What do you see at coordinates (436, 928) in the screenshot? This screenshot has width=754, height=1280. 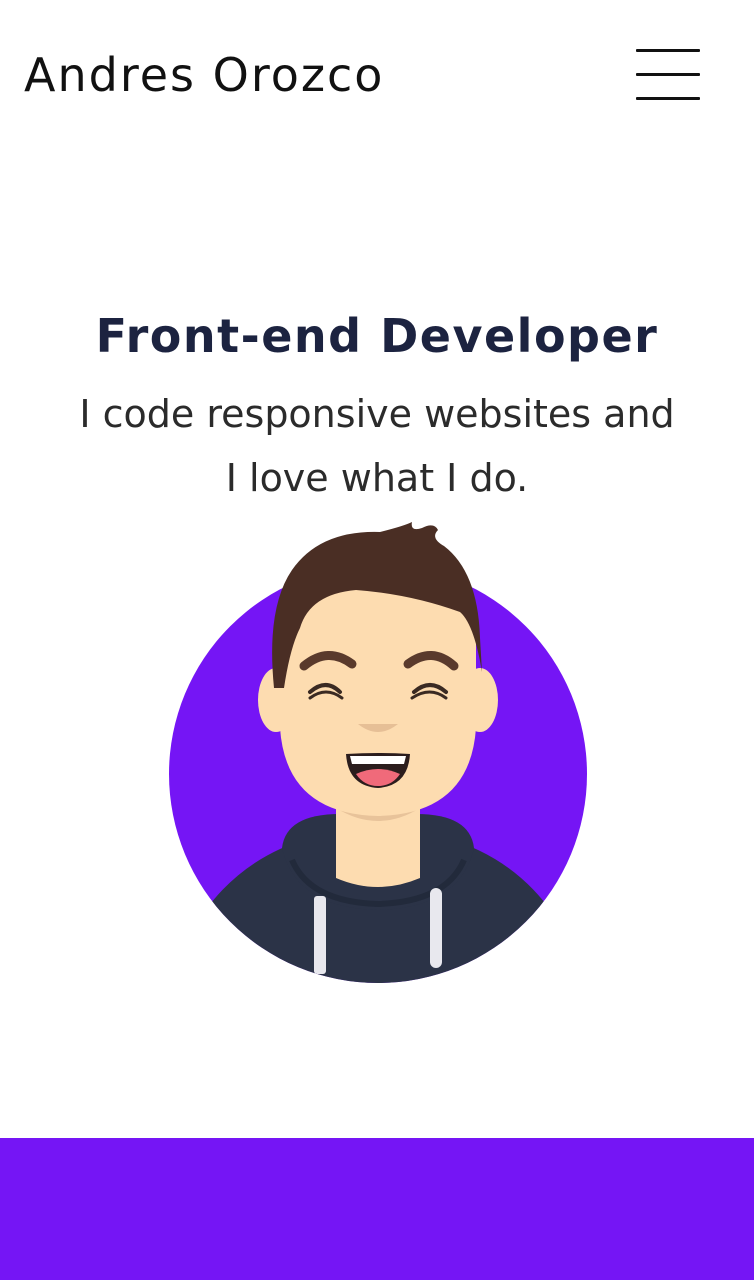 I see `hoodie-string-right` at bounding box center [436, 928].